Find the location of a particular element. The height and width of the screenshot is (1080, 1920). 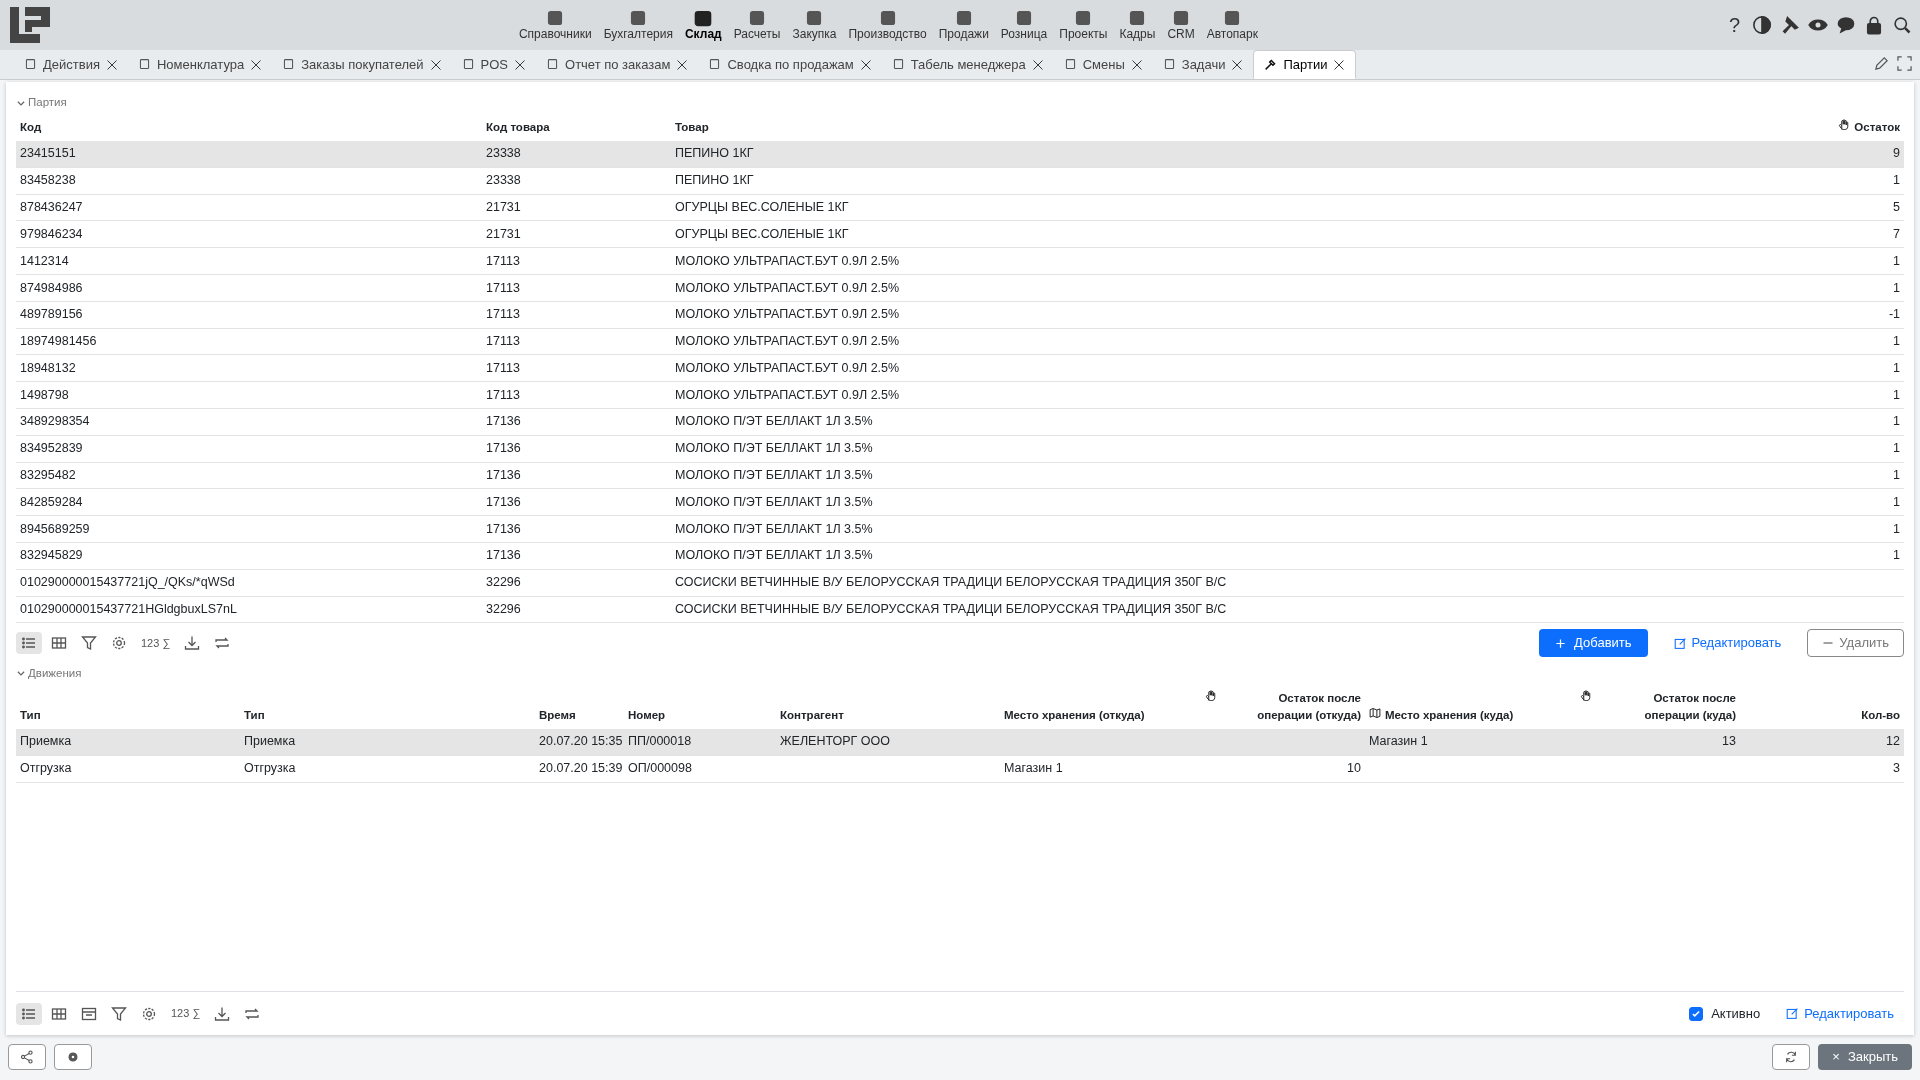

chat-icon is located at coordinates (1846, 25).